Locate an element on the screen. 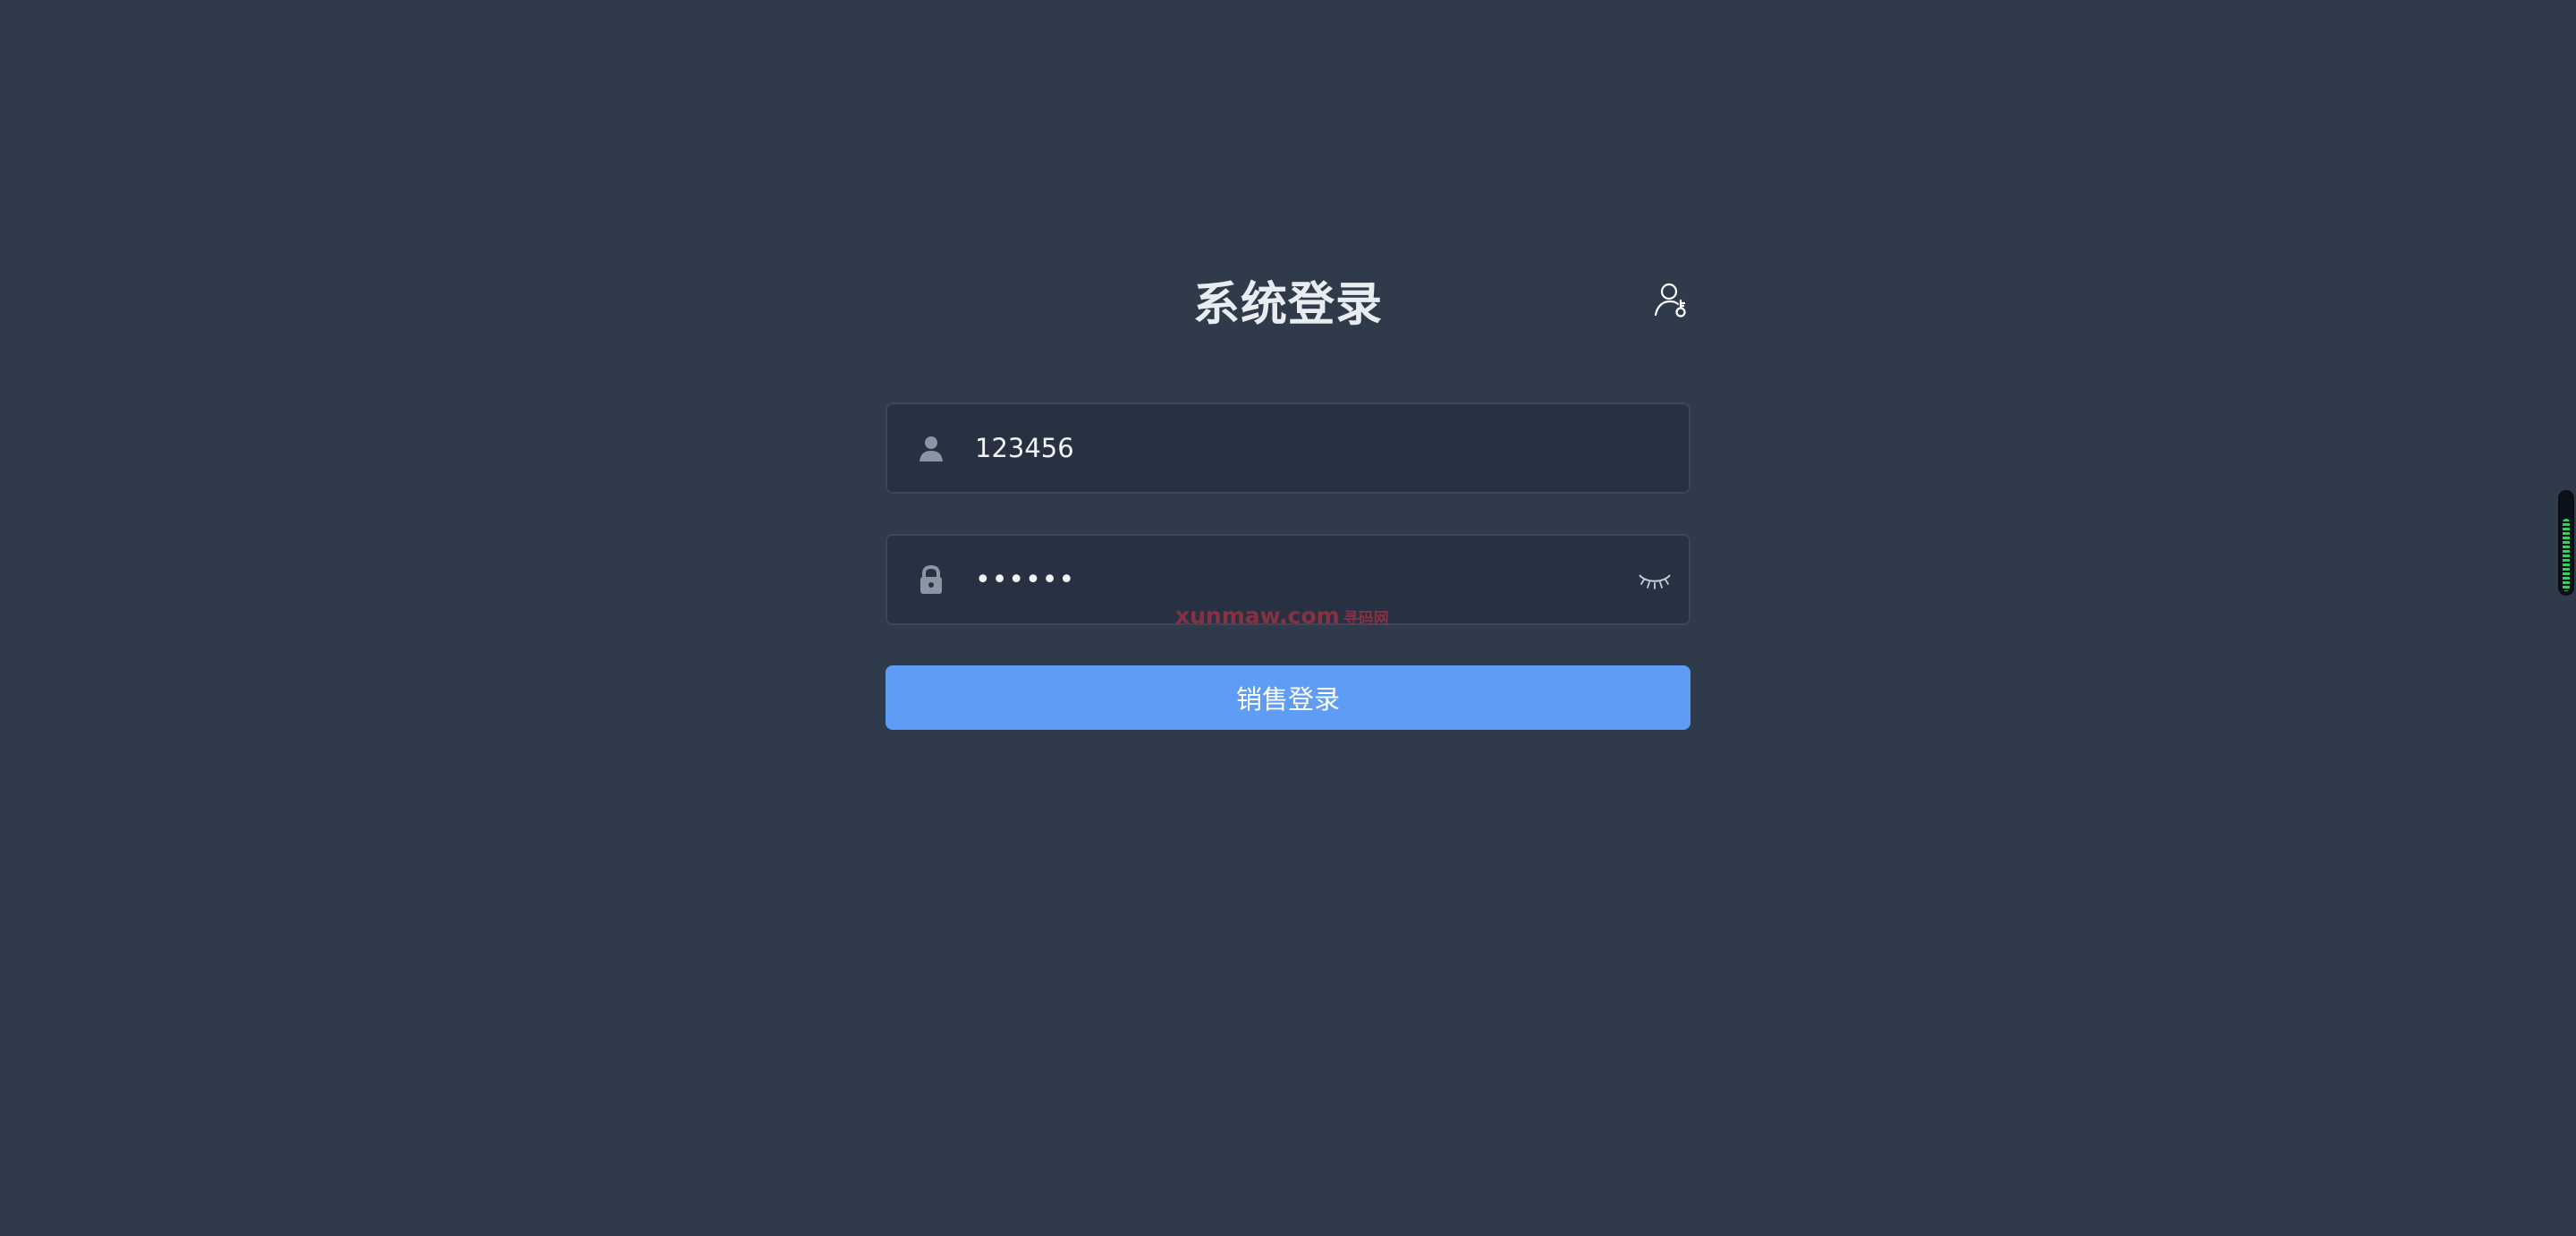 The width and height of the screenshot is (2576, 1236). role-switch-button is located at coordinates (1670, 300).